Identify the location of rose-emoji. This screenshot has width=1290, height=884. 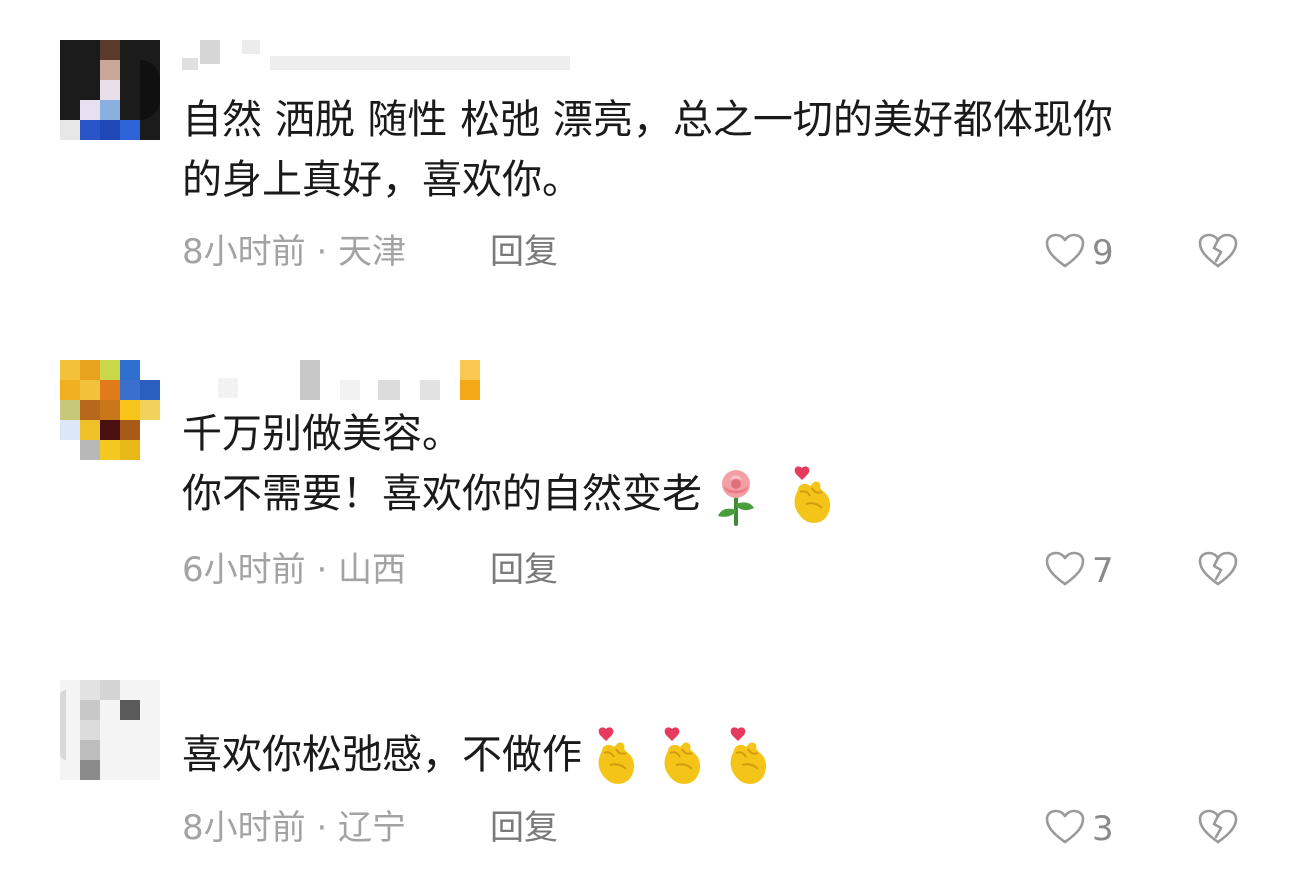
(736, 496).